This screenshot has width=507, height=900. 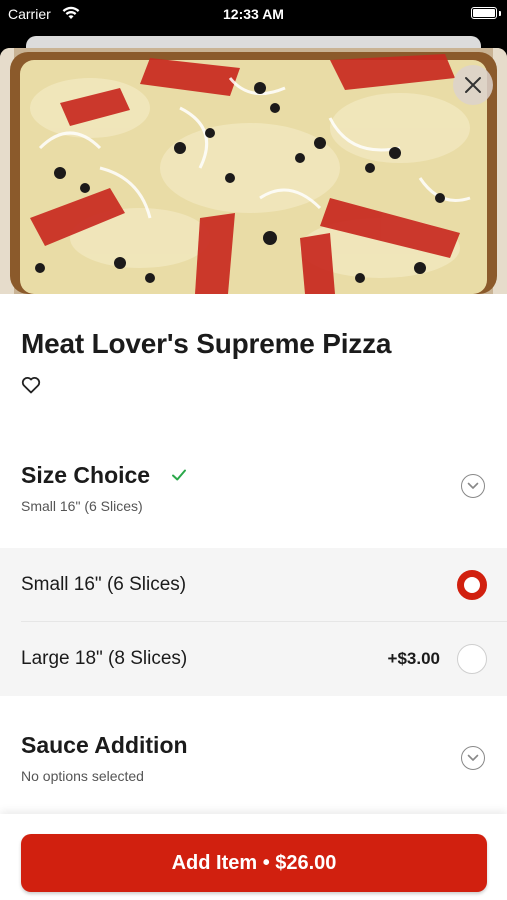 I want to click on option-row-small: Small 16" (6 Slices), so click(x=253, y=585).